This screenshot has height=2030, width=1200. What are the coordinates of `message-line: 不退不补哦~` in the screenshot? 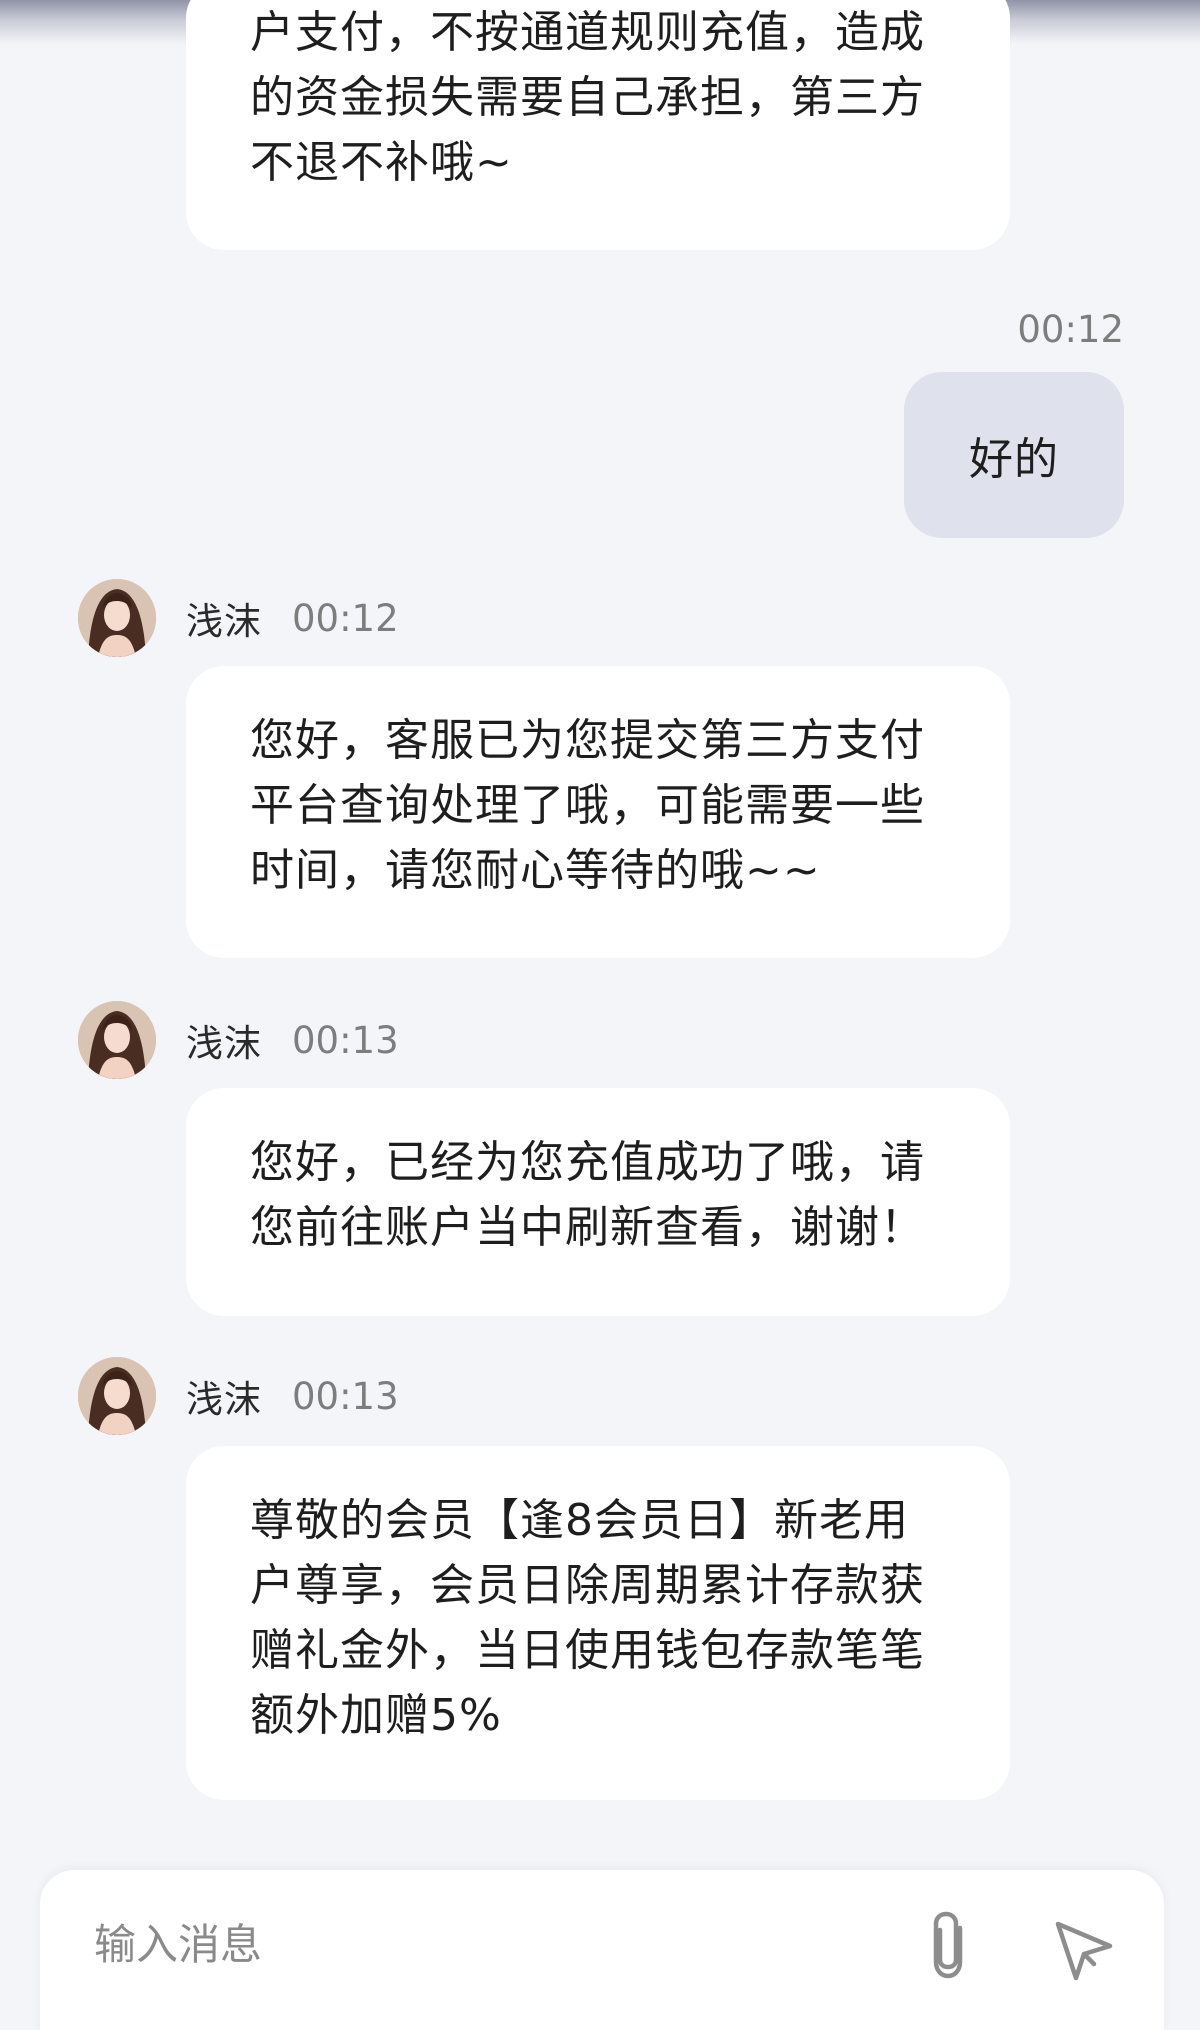 It's located at (381, 162).